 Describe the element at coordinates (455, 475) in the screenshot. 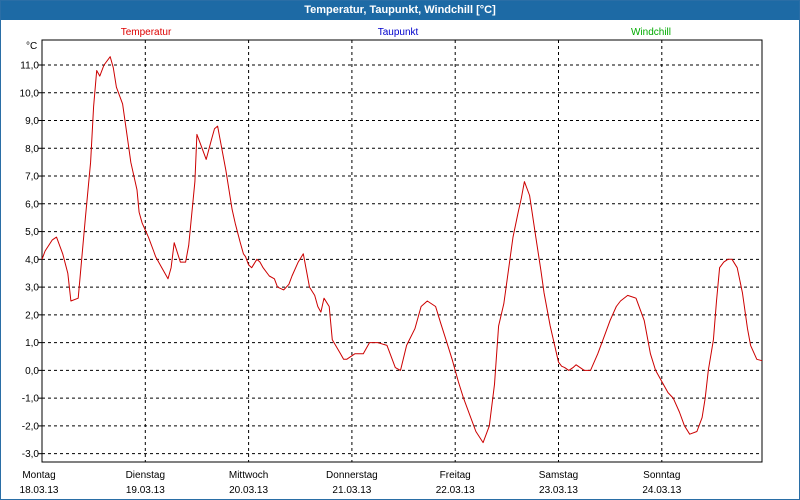

I see `x-day-label: Freitag` at that location.